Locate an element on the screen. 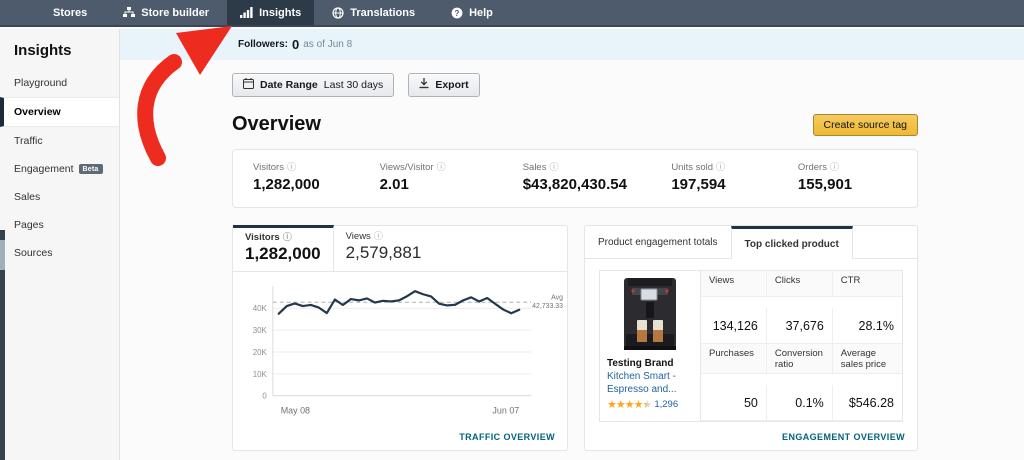 Image resolution: width=1024 pixels, height=460 pixels. followers-as-of: as of Jun 8 is located at coordinates (328, 44).